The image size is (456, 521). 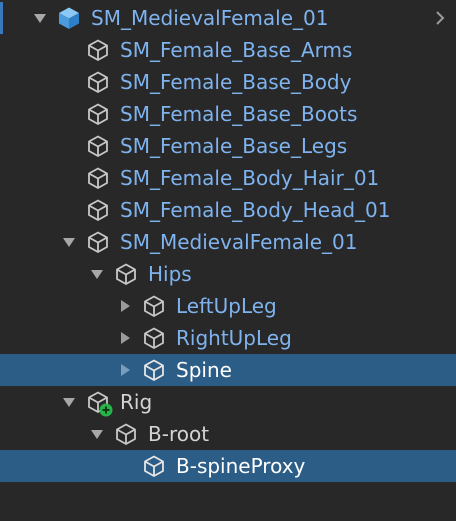 What do you see at coordinates (228, 402) in the screenshot?
I see `hierarchy-row-rig: Rig` at bounding box center [228, 402].